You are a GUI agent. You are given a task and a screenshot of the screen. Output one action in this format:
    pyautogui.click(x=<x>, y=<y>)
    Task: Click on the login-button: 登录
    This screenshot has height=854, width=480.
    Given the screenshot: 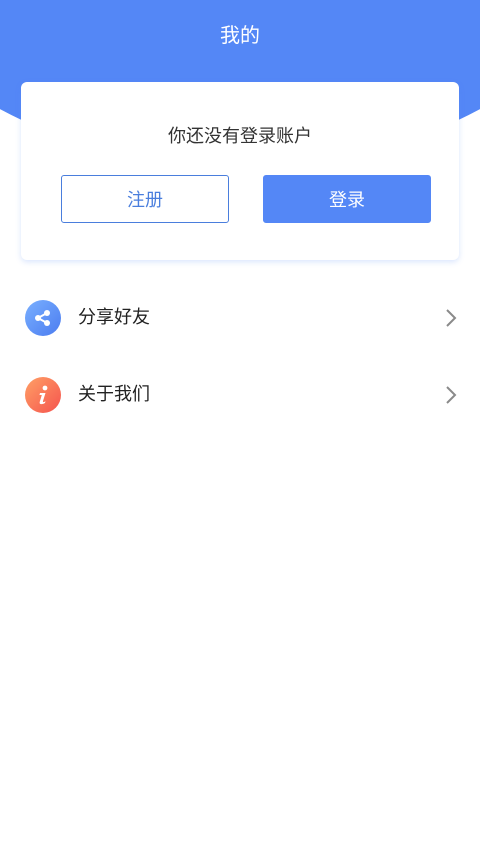 What is the action you would take?
    pyautogui.click(x=347, y=199)
    